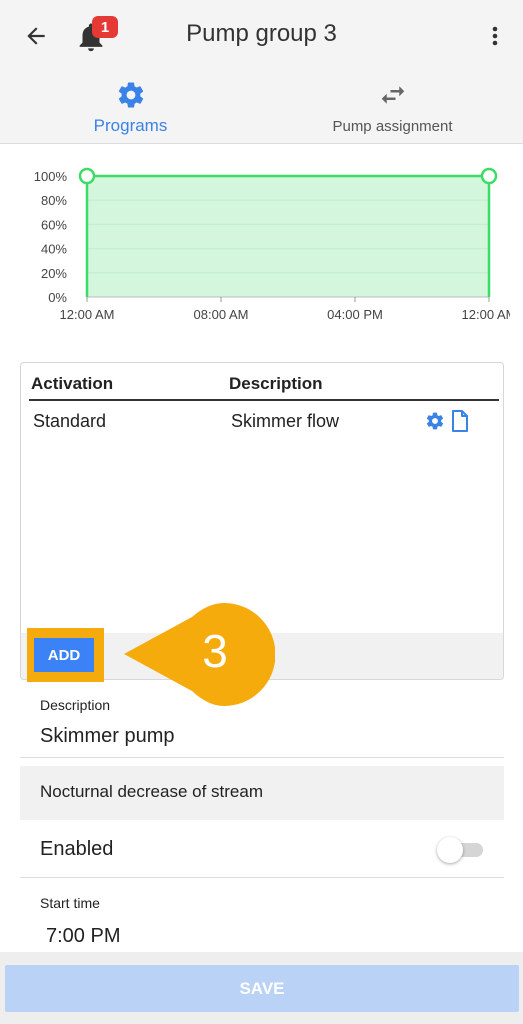 This screenshot has width=523, height=1024. I want to click on tab-programs: Programs, so click(130, 108).